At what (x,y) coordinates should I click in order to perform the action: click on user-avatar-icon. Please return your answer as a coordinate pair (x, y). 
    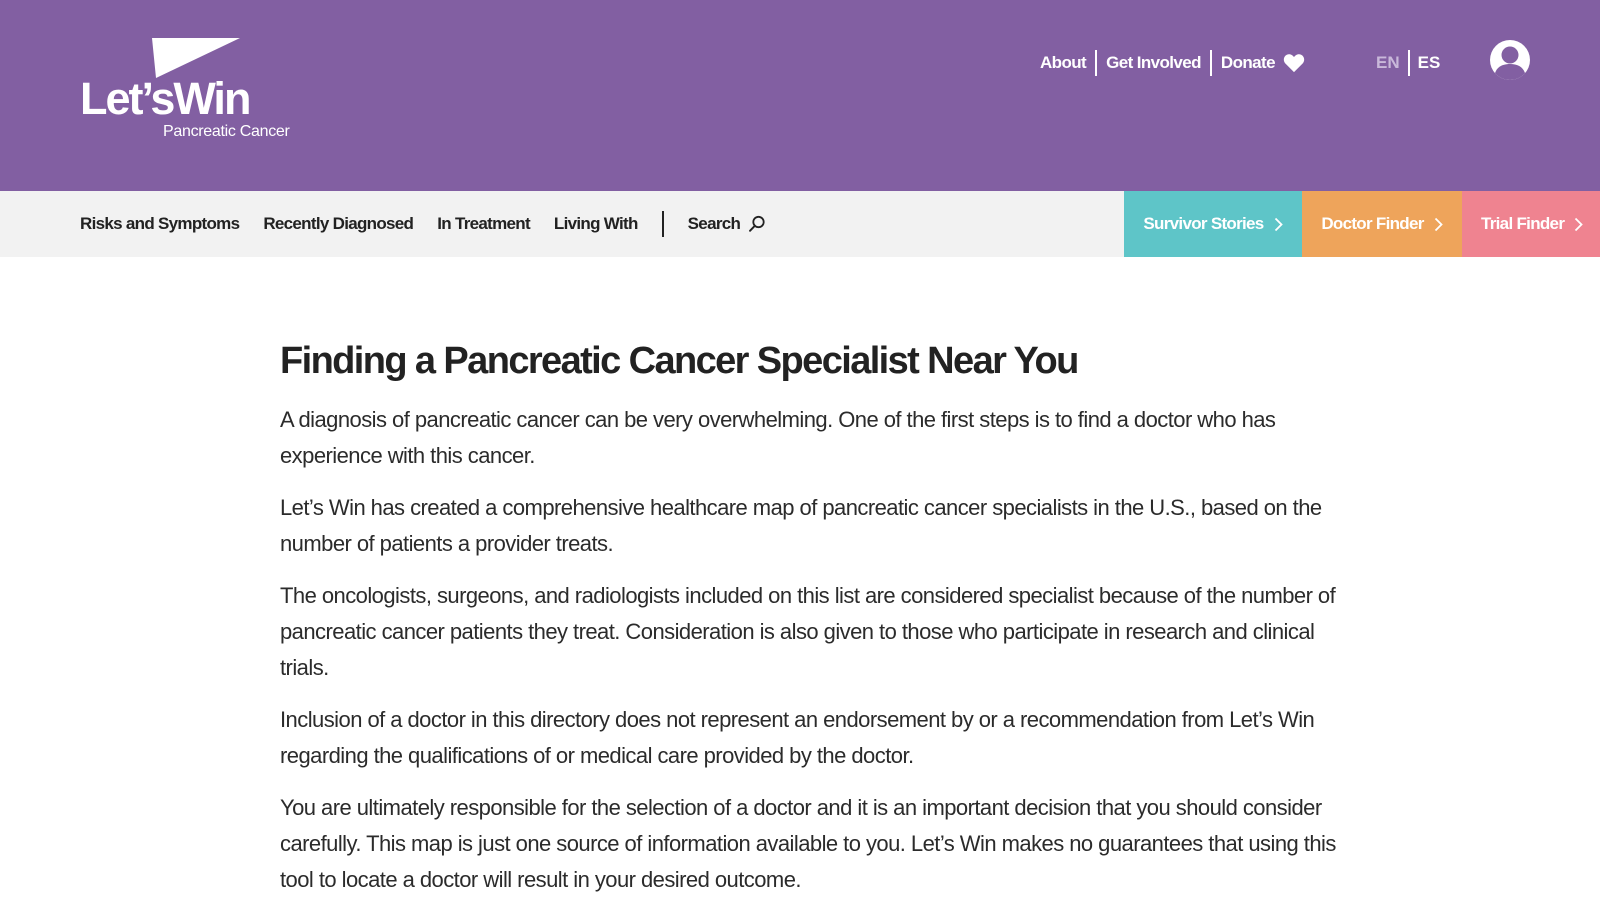
    Looking at the image, I should click on (1510, 60).